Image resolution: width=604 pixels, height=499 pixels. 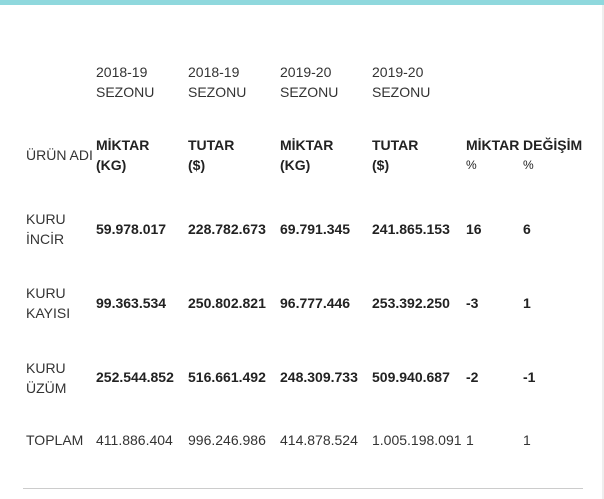 I want to click on season-header-1: 2018-19 SEZONU, so click(x=125, y=82).